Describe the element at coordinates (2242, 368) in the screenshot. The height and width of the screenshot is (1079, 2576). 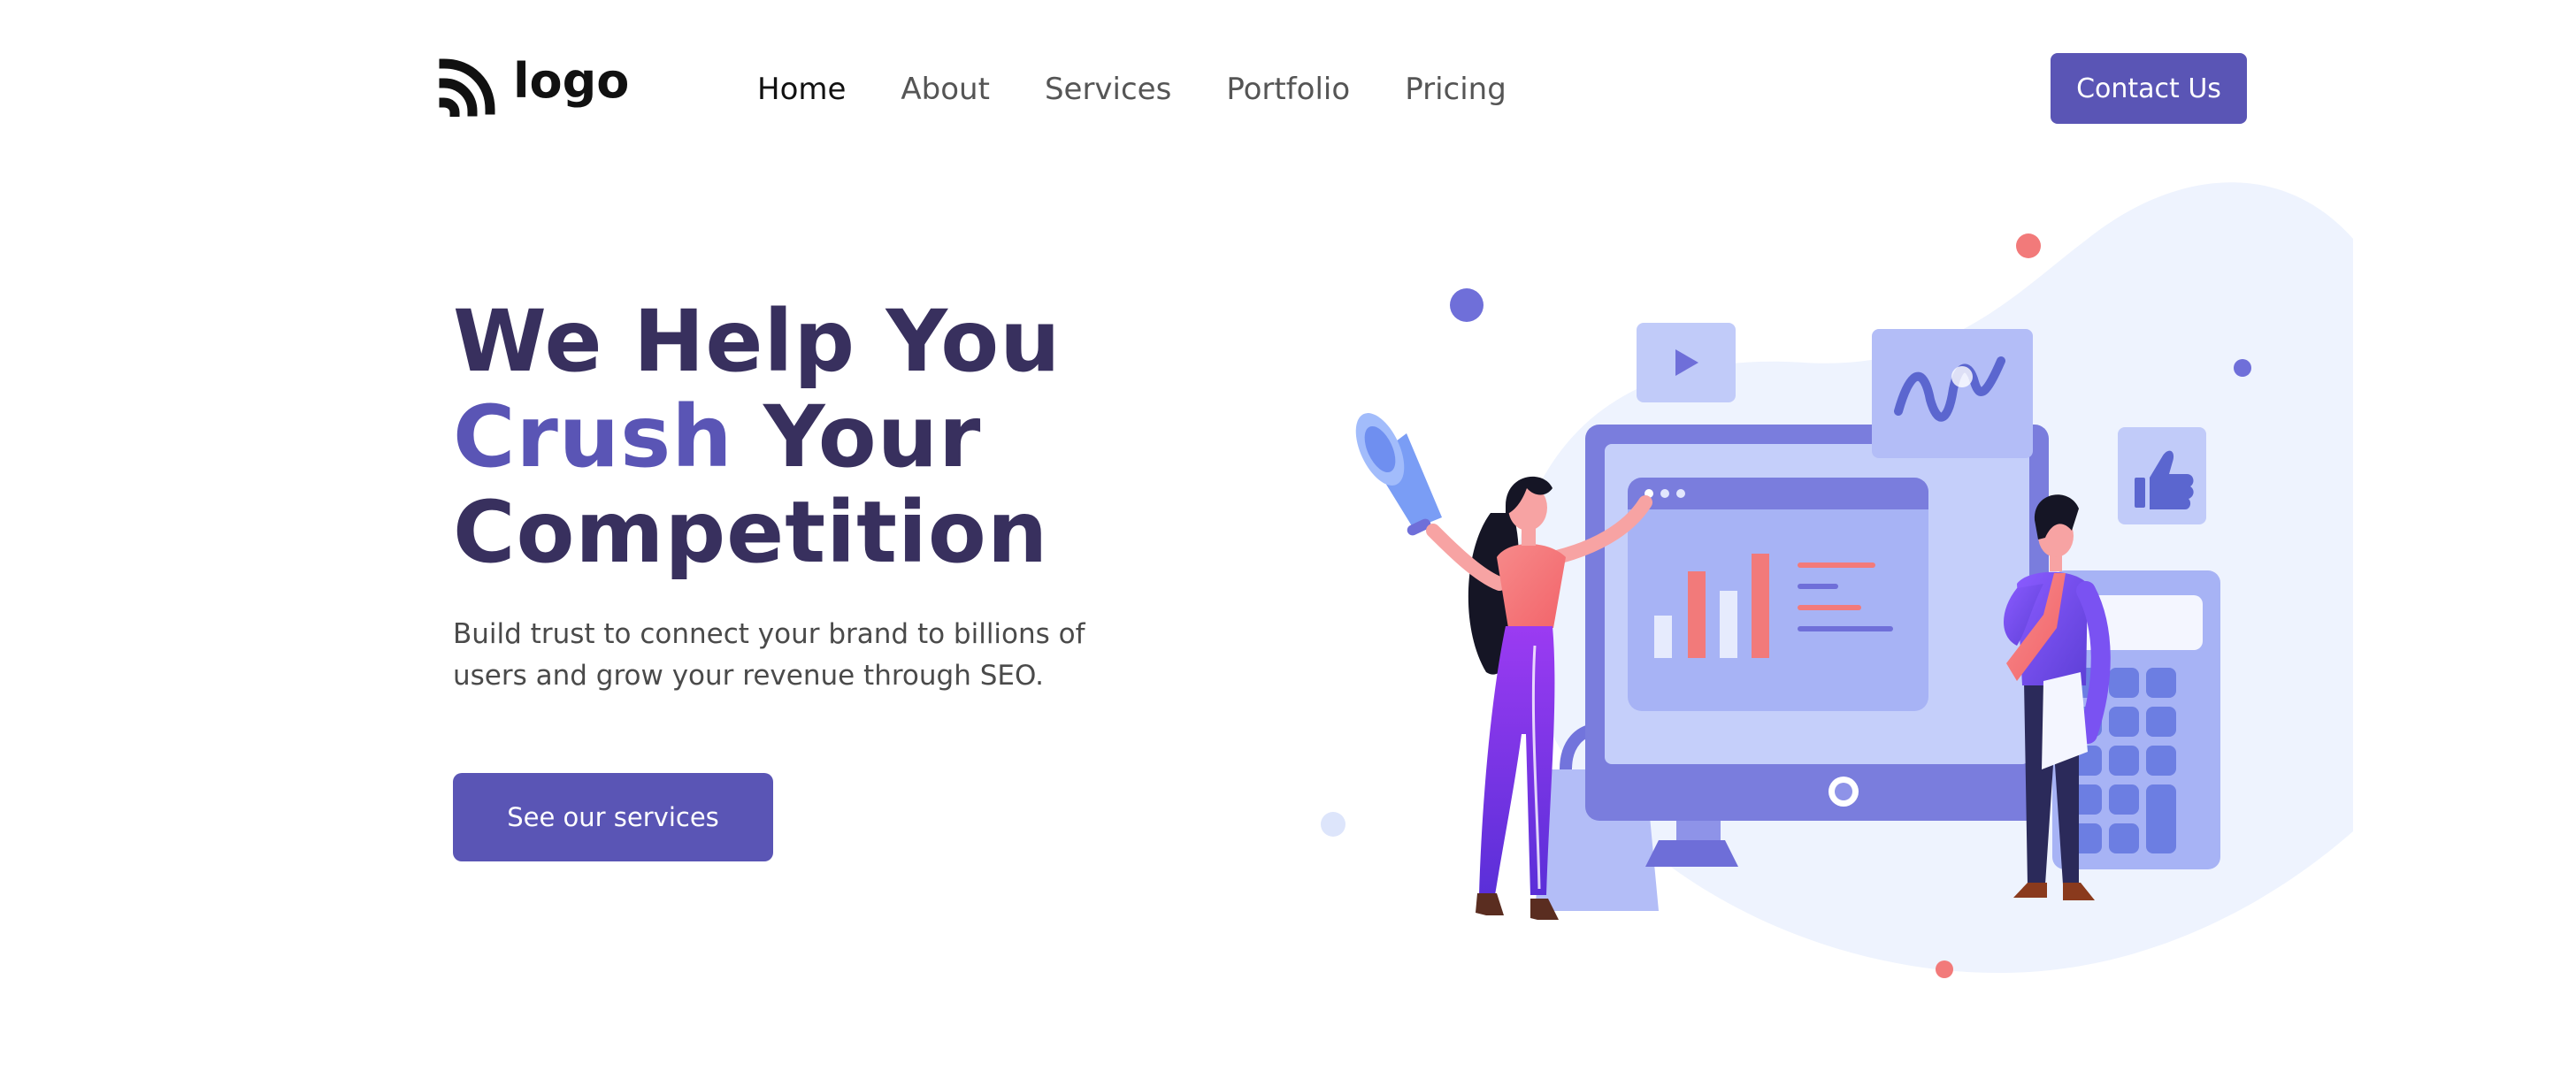
I see `decor-dot-purple-small` at that location.